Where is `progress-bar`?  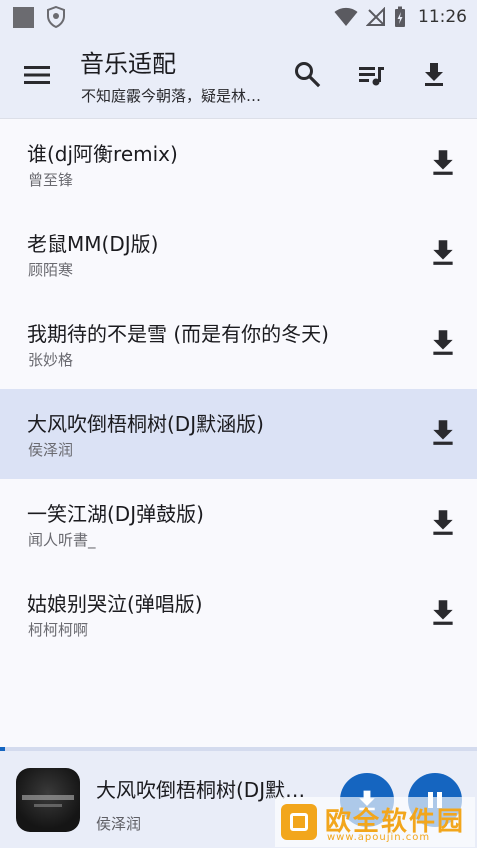 progress-bar is located at coordinates (238, 749).